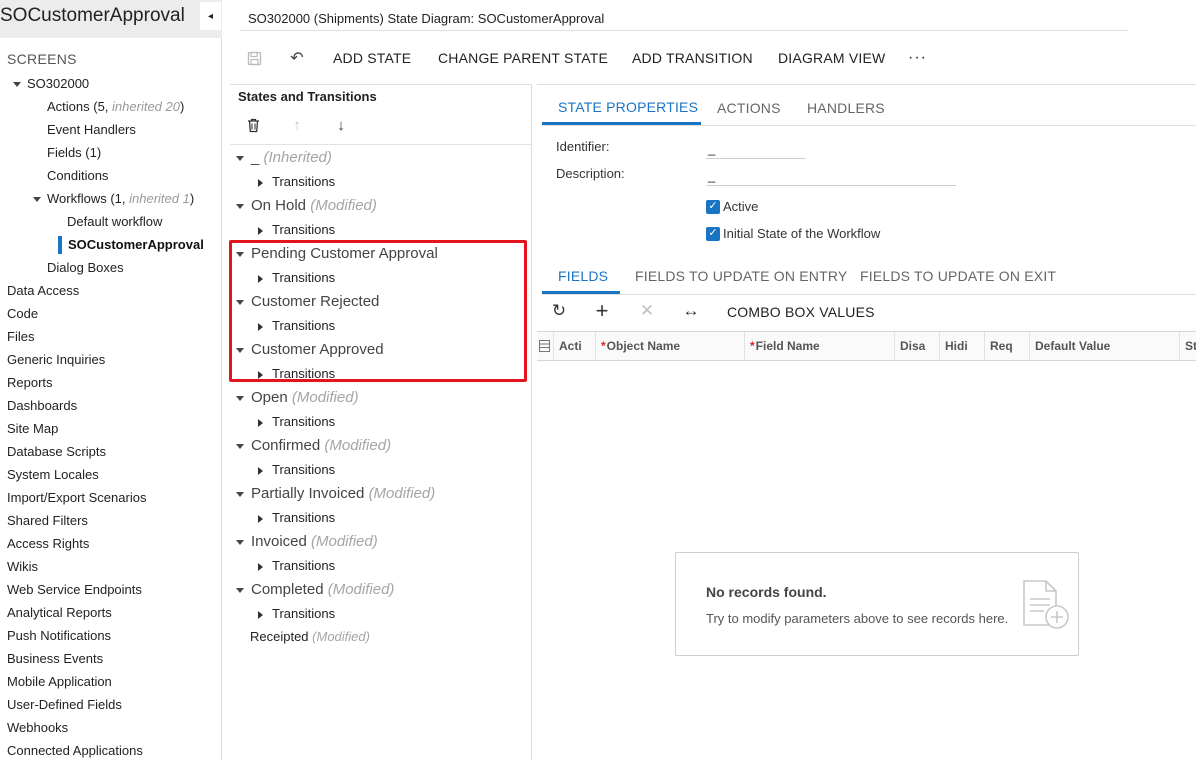  What do you see at coordinates (74, 589) in the screenshot?
I see `sidebar-item-web-service-endpoints: Web Service Endpoints` at bounding box center [74, 589].